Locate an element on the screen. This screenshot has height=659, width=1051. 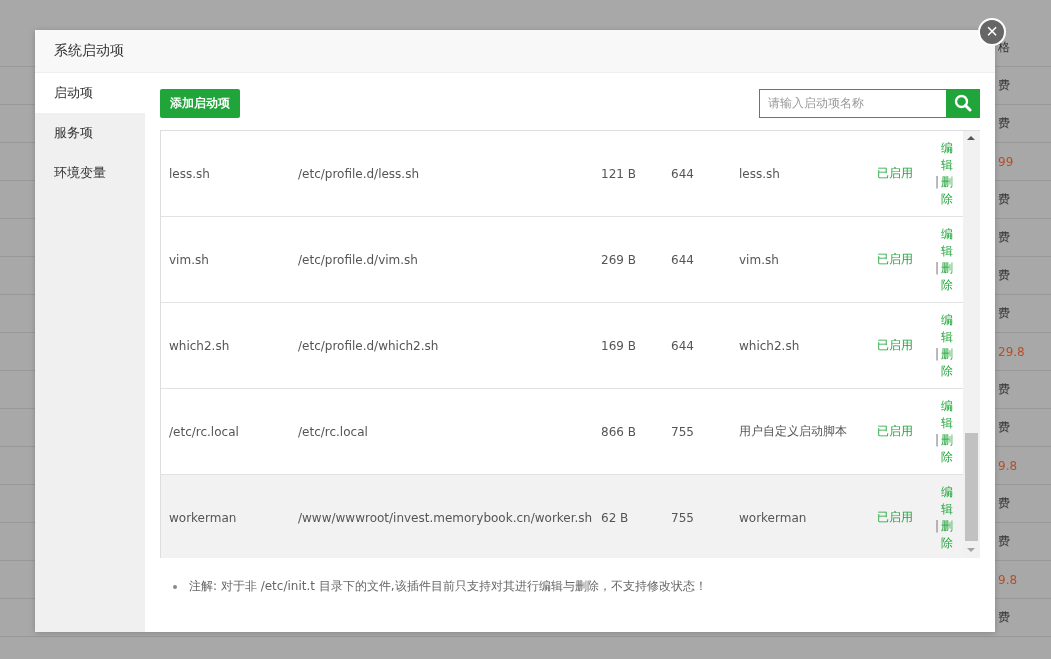
sidebar-tab: 启动项 is located at coordinates (90, 93).